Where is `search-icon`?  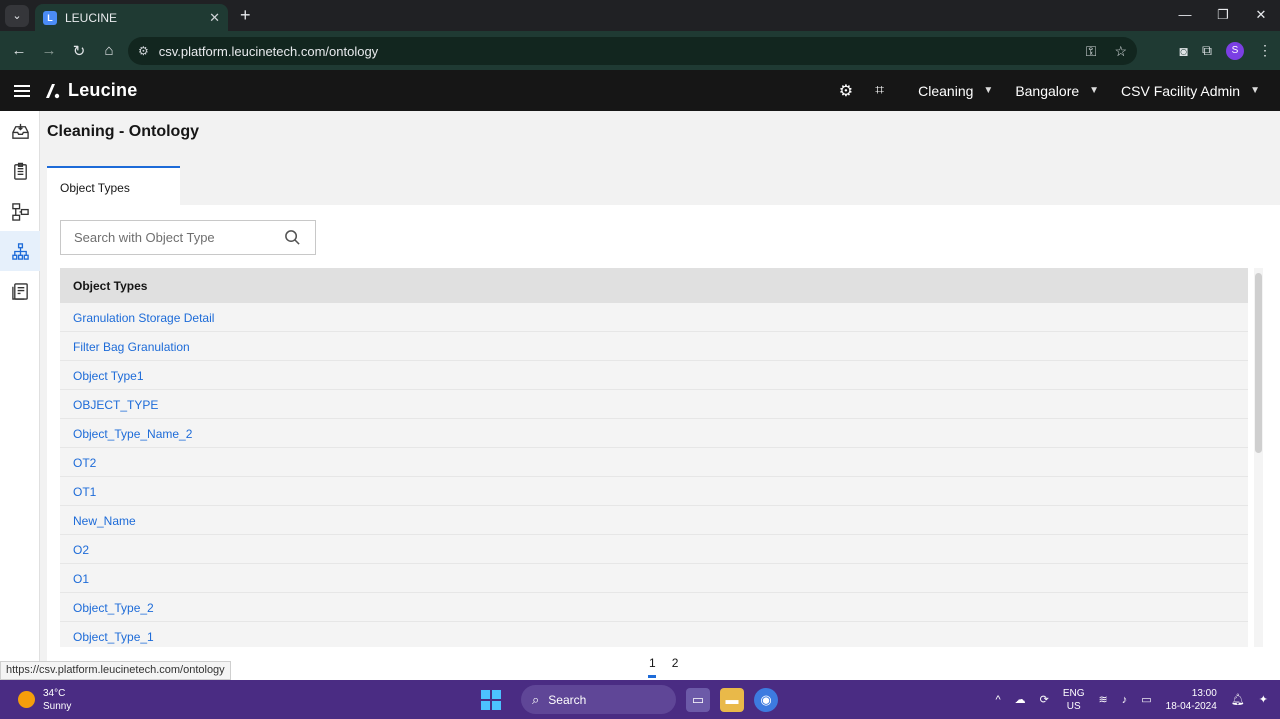 search-icon is located at coordinates (292, 237).